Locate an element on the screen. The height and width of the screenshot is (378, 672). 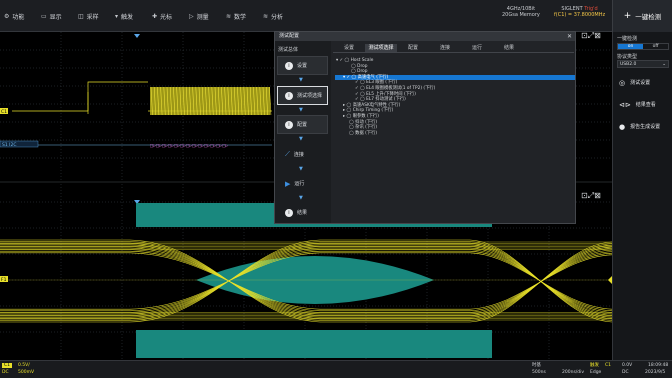
tab-test-selection: 测试项选择 is located at coordinates (381, 48).